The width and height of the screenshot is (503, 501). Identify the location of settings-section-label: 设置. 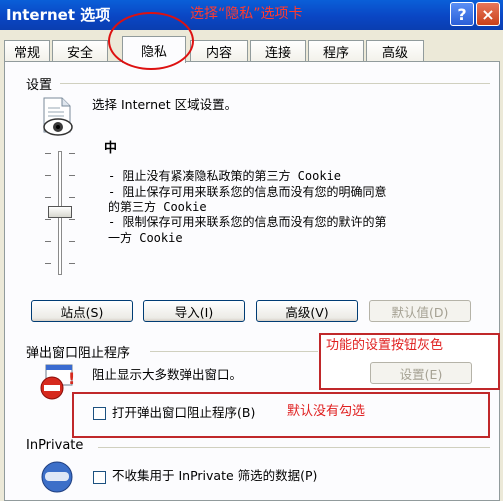
(39, 85).